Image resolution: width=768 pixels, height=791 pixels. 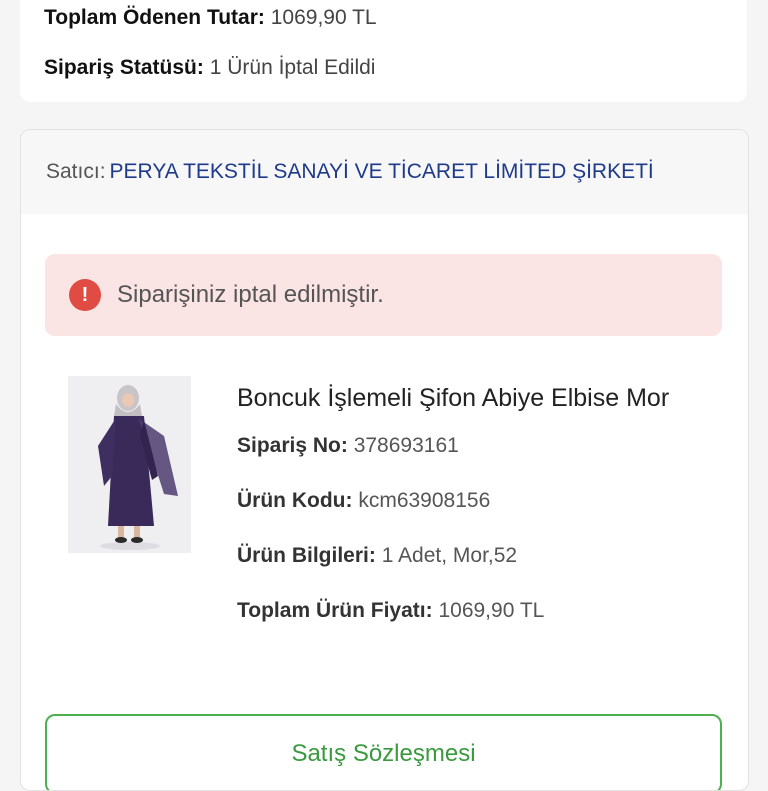 I want to click on total-paid-value: 1069,90 TL, so click(x=323, y=17).